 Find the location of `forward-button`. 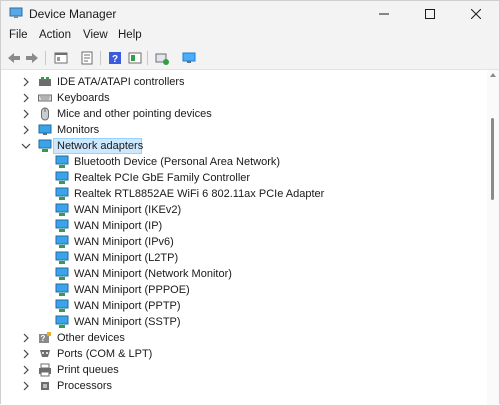

forward-button is located at coordinates (32, 58).